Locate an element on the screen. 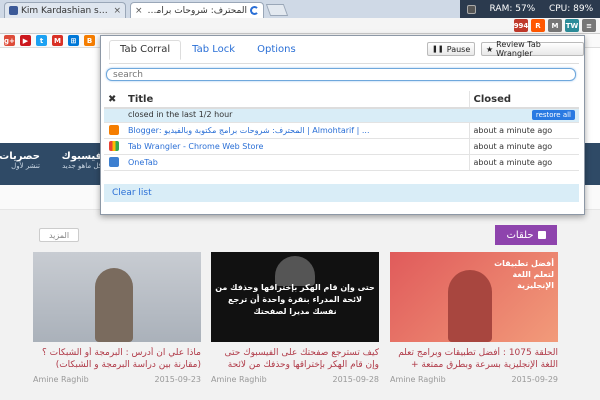  clear-list-button: Clear list is located at coordinates (341, 193).